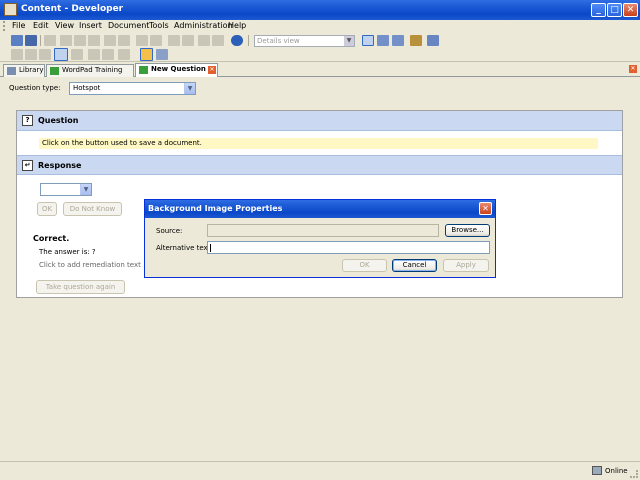 Image resolution: width=640 pixels, height=480 pixels. What do you see at coordinates (156, 40) in the screenshot?
I see `redo-icon` at bounding box center [156, 40].